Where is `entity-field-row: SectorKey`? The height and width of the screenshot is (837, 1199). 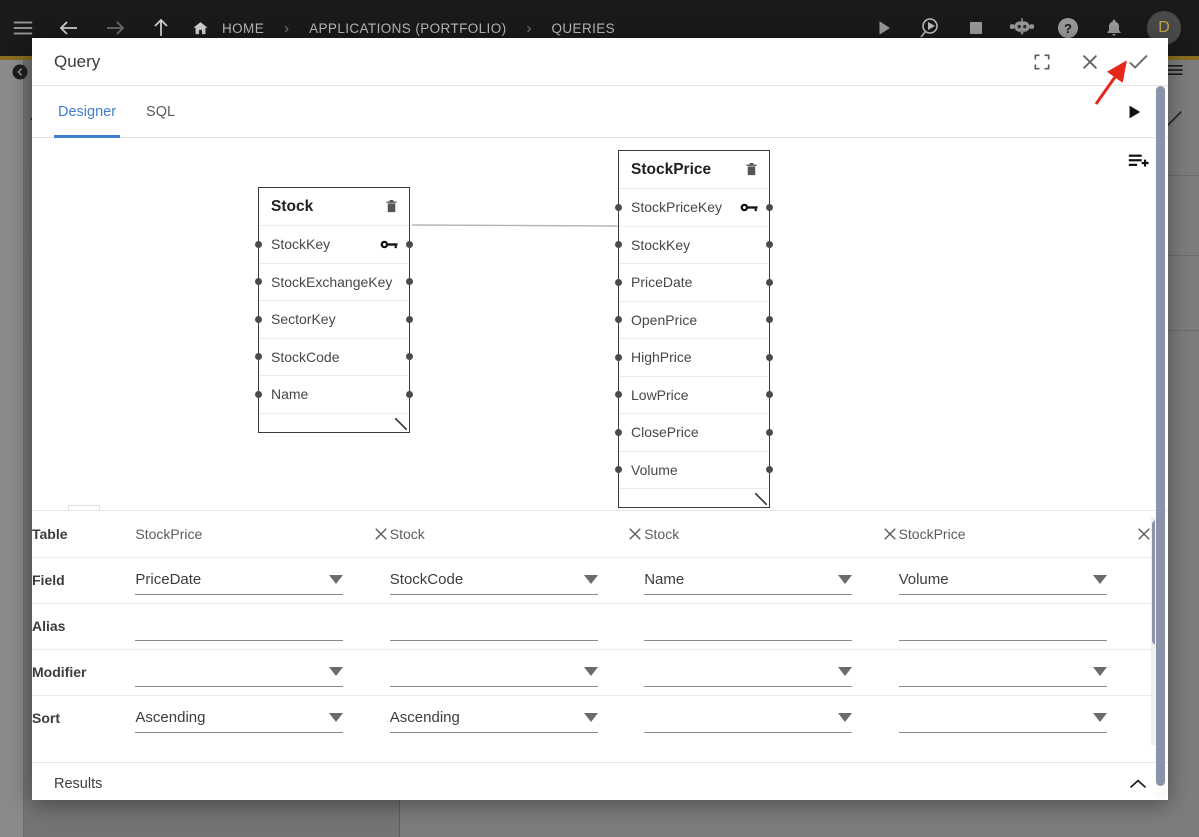
entity-field-row: SectorKey is located at coordinates (334, 320).